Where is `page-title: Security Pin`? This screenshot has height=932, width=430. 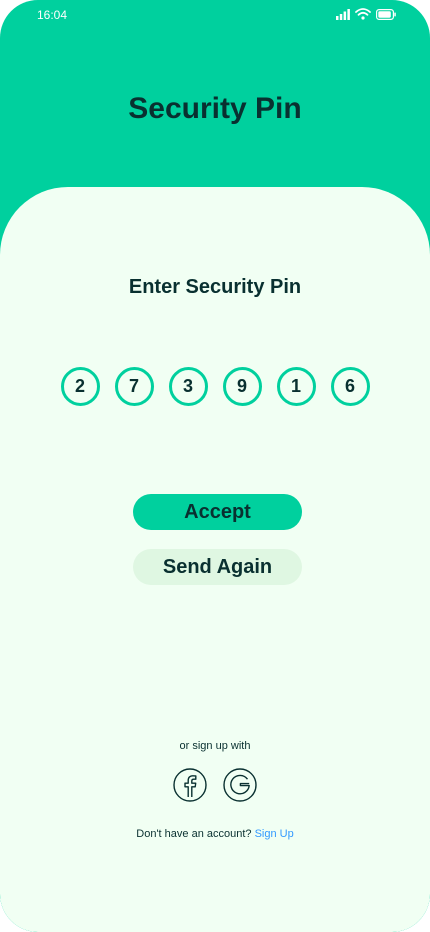 page-title: Security Pin is located at coordinates (215, 108).